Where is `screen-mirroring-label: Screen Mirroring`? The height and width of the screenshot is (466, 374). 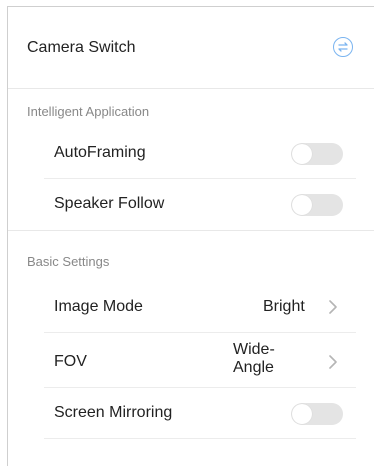
screen-mirroring-label: Screen Mirroring is located at coordinates (113, 412).